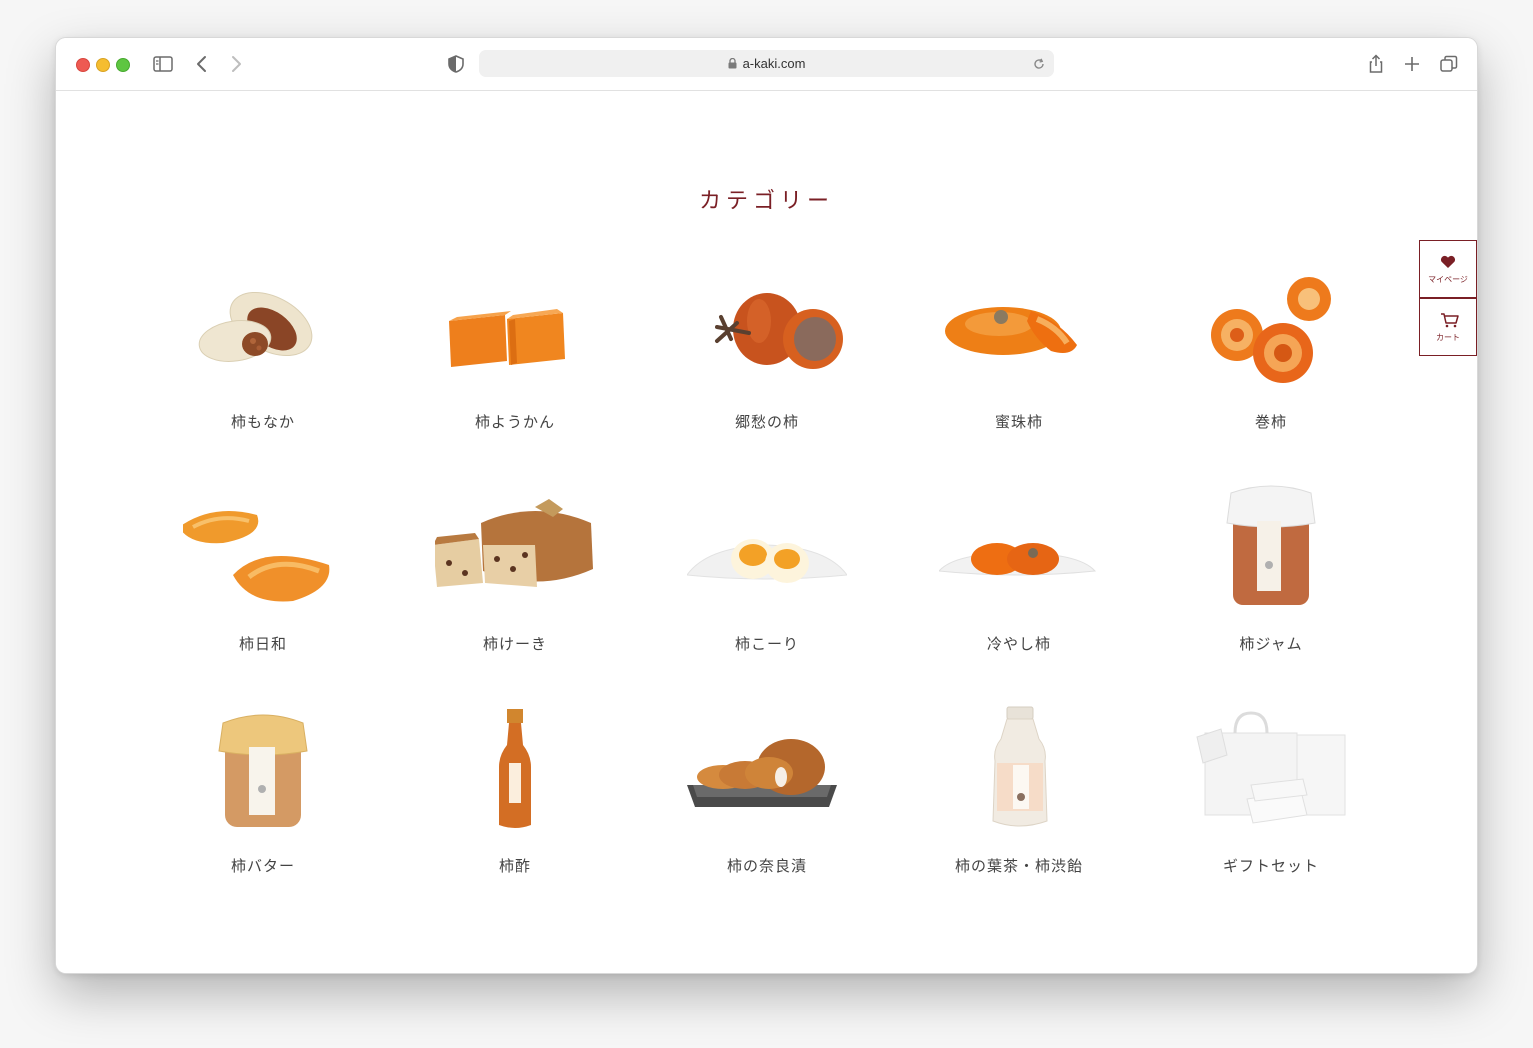 This screenshot has width=1533, height=1048. Describe the element at coordinates (236, 64) in the screenshot. I see `forward-icon` at that location.